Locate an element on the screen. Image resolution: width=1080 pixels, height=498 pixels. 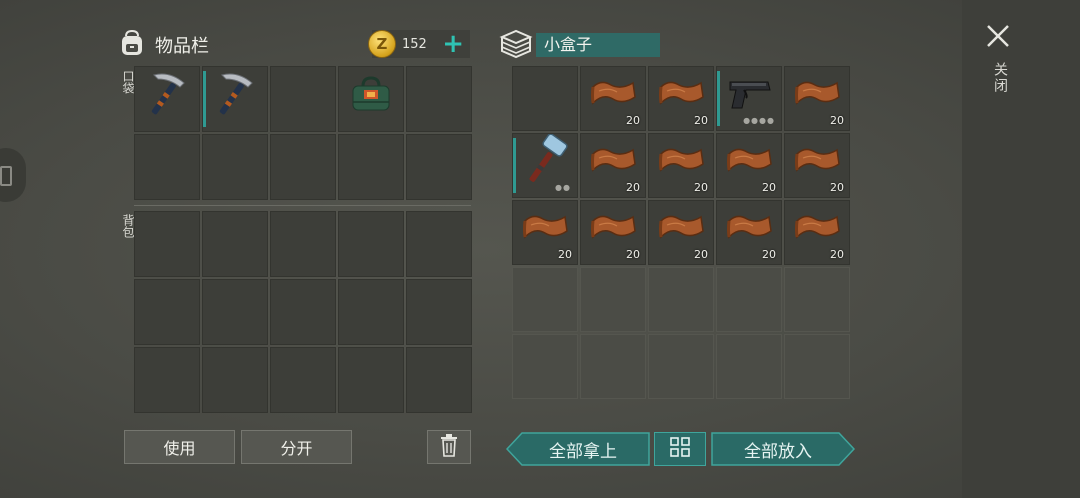
trash-icon is located at coordinates (449, 447).